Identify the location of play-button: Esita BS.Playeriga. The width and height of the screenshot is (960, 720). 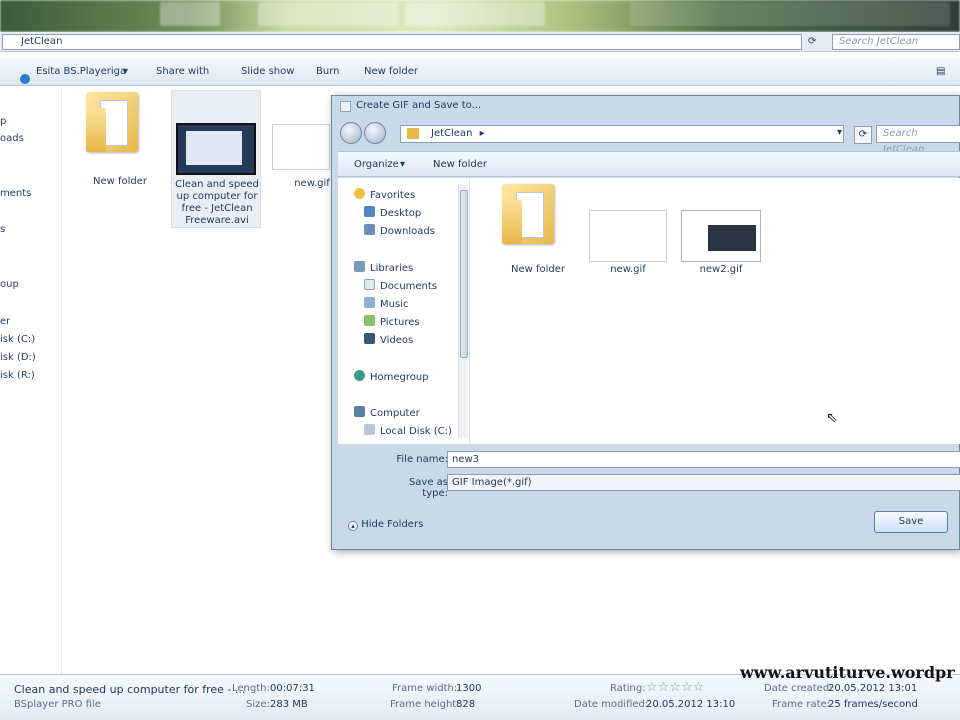
(81, 71).